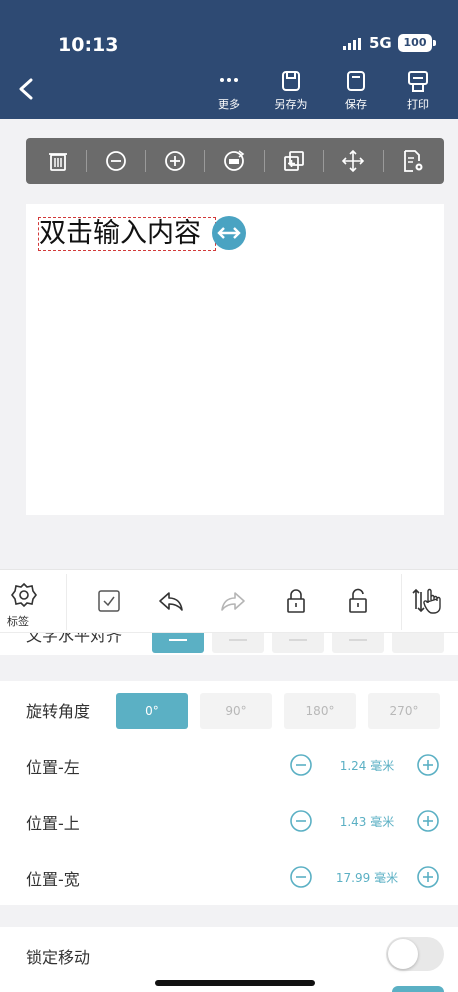 This screenshot has height=992, width=458. I want to click on move-icon, so click(353, 161).